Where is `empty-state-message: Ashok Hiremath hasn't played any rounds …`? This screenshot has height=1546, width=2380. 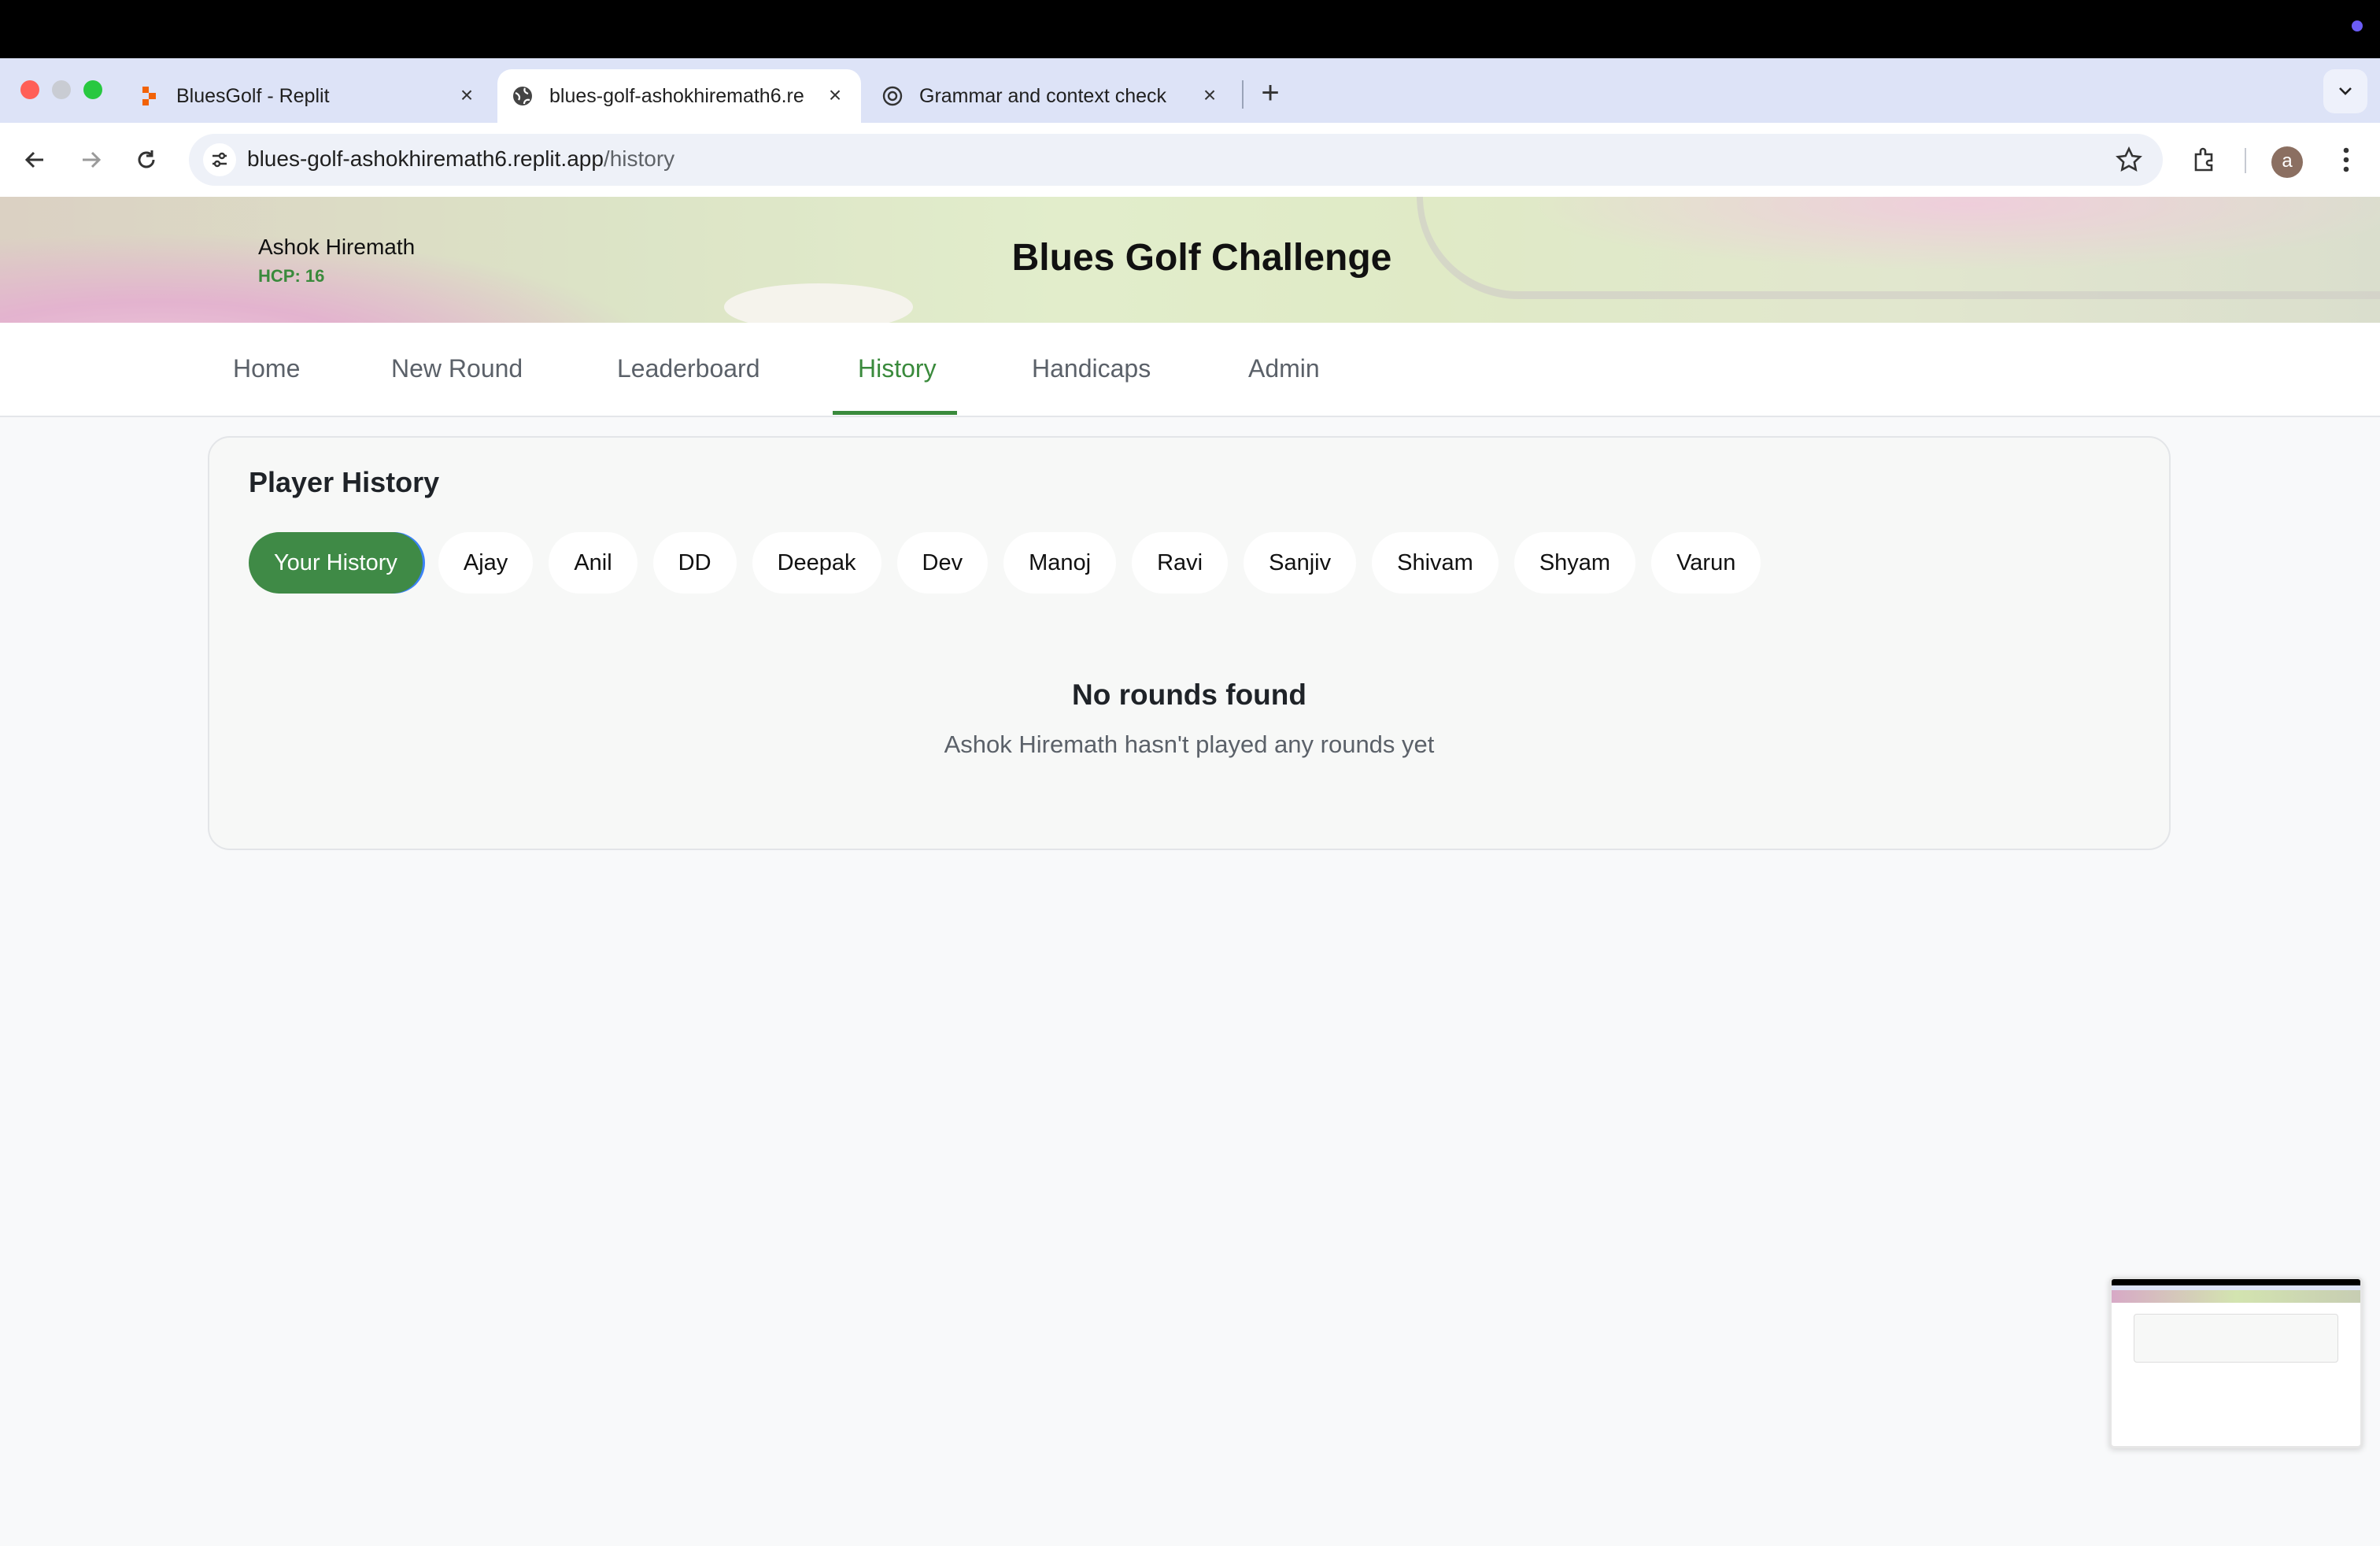 empty-state-message: Ashok Hiremath hasn't played any rounds … is located at coordinates (1189, 744).